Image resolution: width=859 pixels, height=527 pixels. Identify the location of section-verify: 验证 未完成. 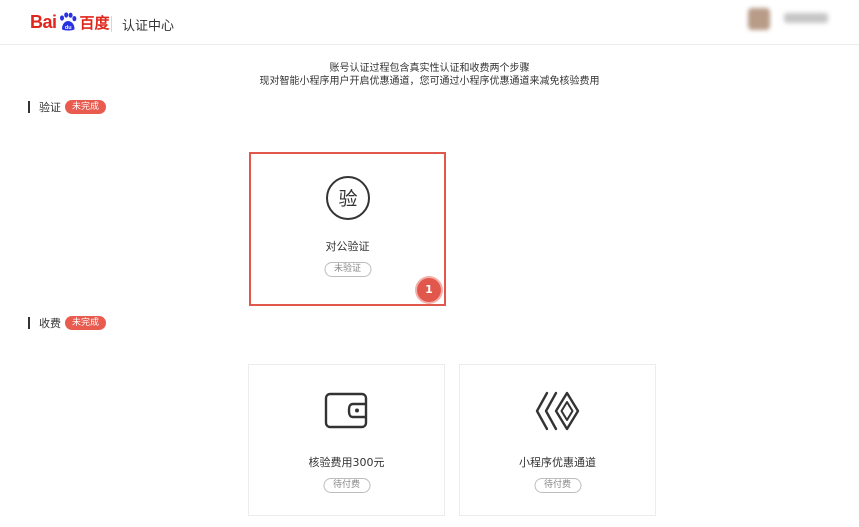
(67, 107).